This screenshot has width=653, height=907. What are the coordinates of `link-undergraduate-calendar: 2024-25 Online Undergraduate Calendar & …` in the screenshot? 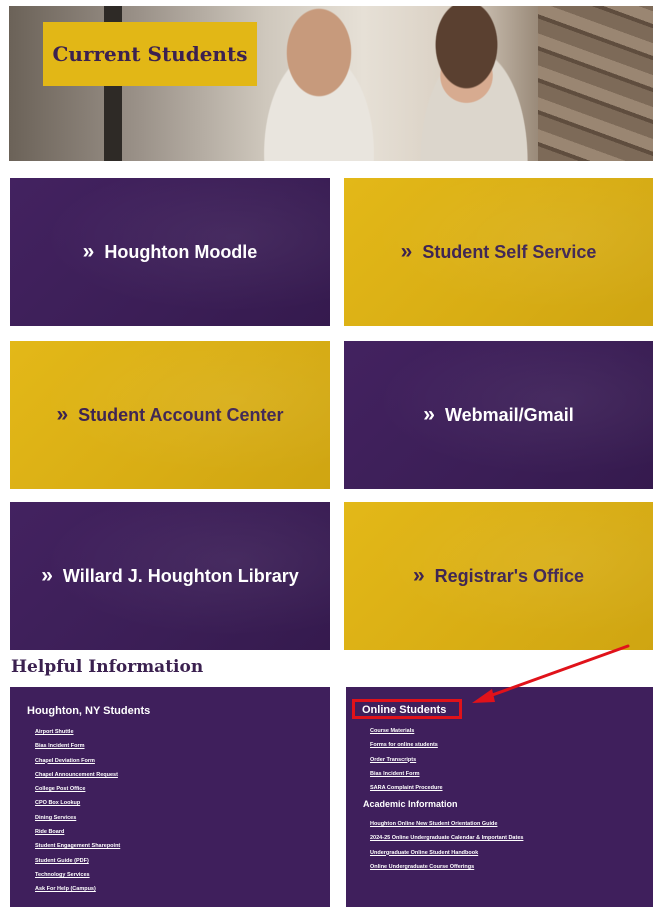 It's located at (446, 838).